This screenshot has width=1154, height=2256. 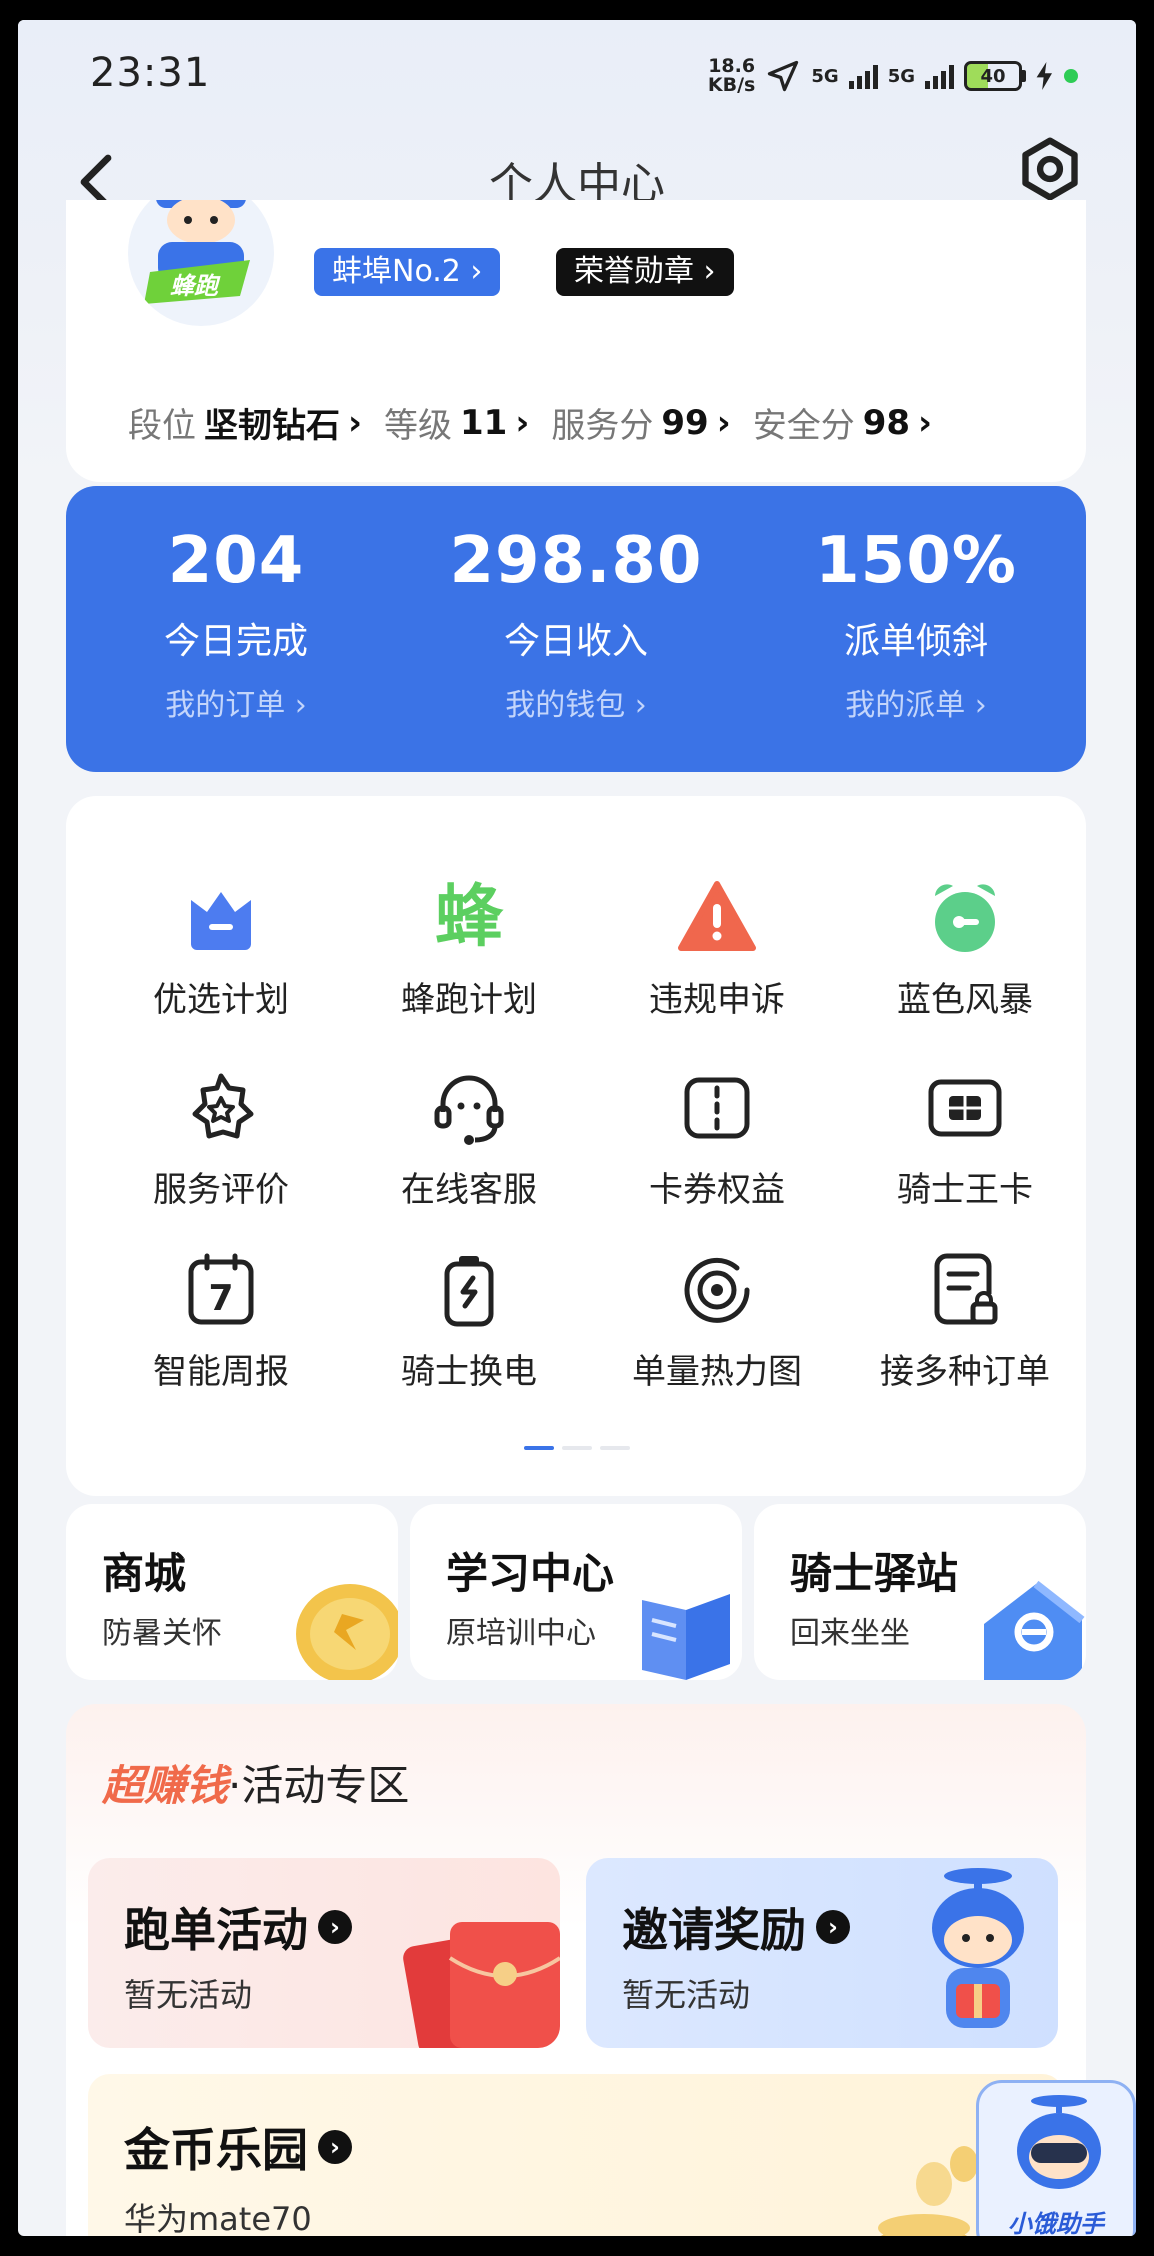 What do you see at coordinates (144, 1573) in the screenshot?
I see `shortcut-title: 商城` at bounding box center [144, 1573].